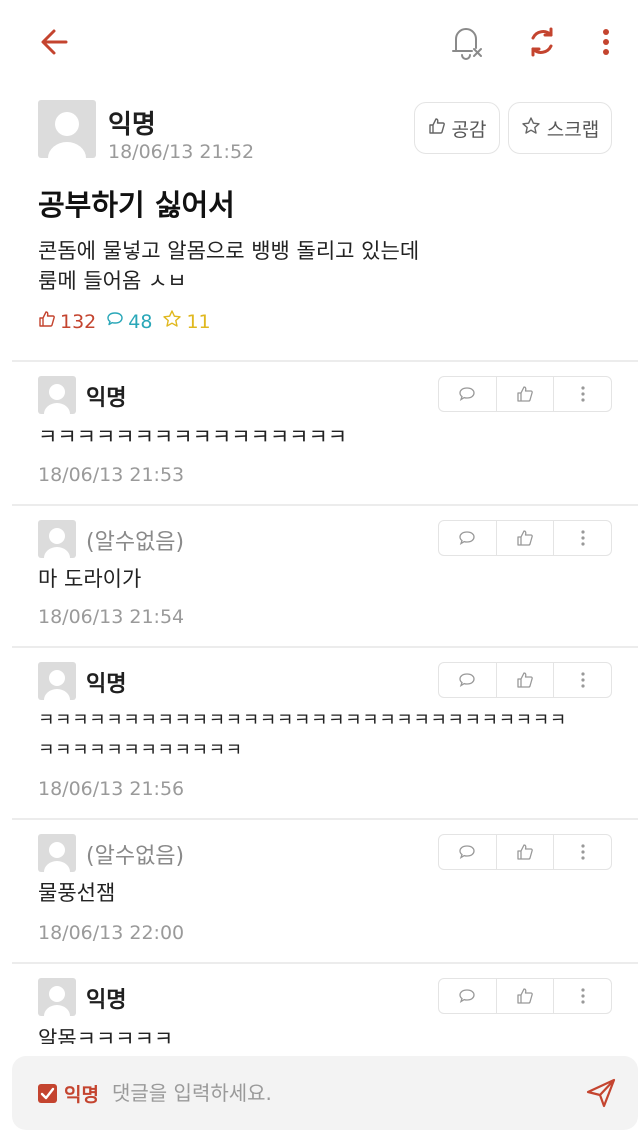 The width and height of the screenshot is (640, 1138). I want to click on comment-count: 48, so click(129, 321).